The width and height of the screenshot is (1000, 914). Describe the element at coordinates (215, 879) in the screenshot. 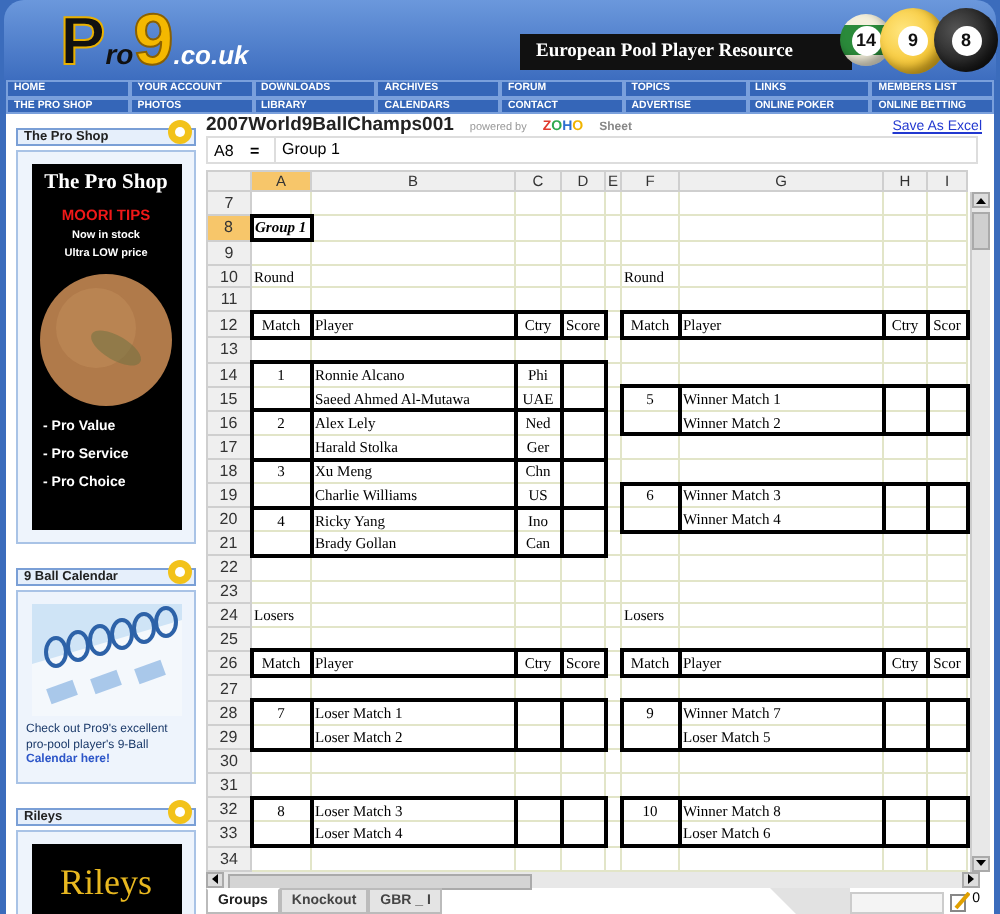

I see `left-arrow-icon` at that location.